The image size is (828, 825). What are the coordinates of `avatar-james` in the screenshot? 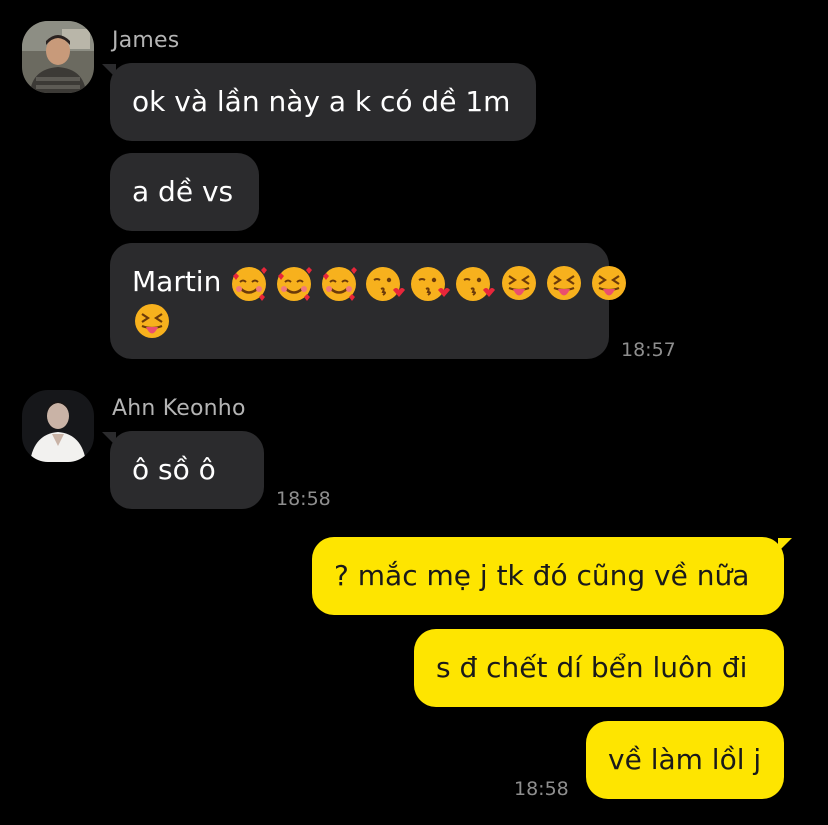 It's located at (58, 57).